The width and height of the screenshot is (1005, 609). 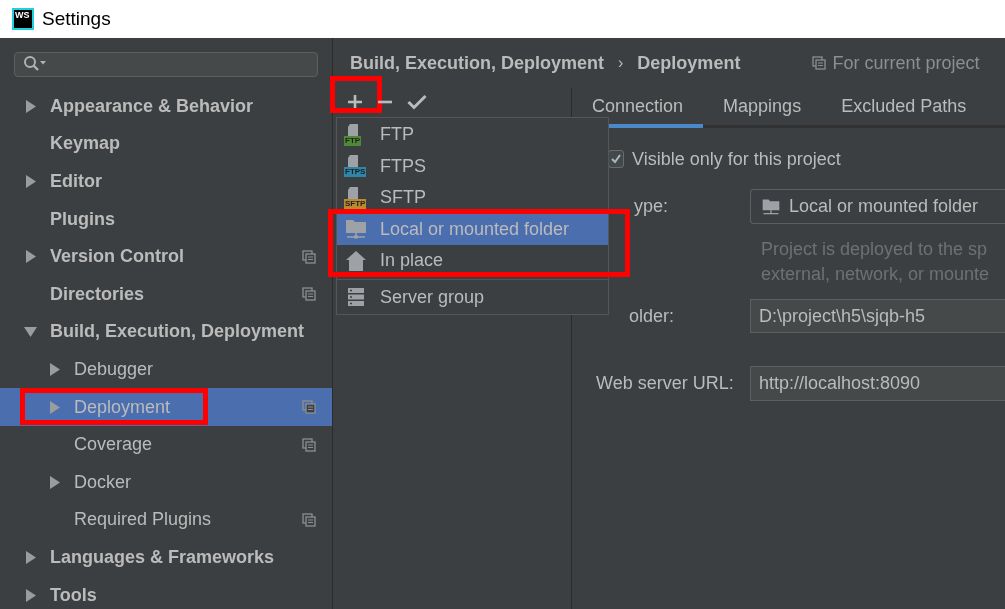 I want to click on tab: Excluded Paths, so click(x=904, y=108).